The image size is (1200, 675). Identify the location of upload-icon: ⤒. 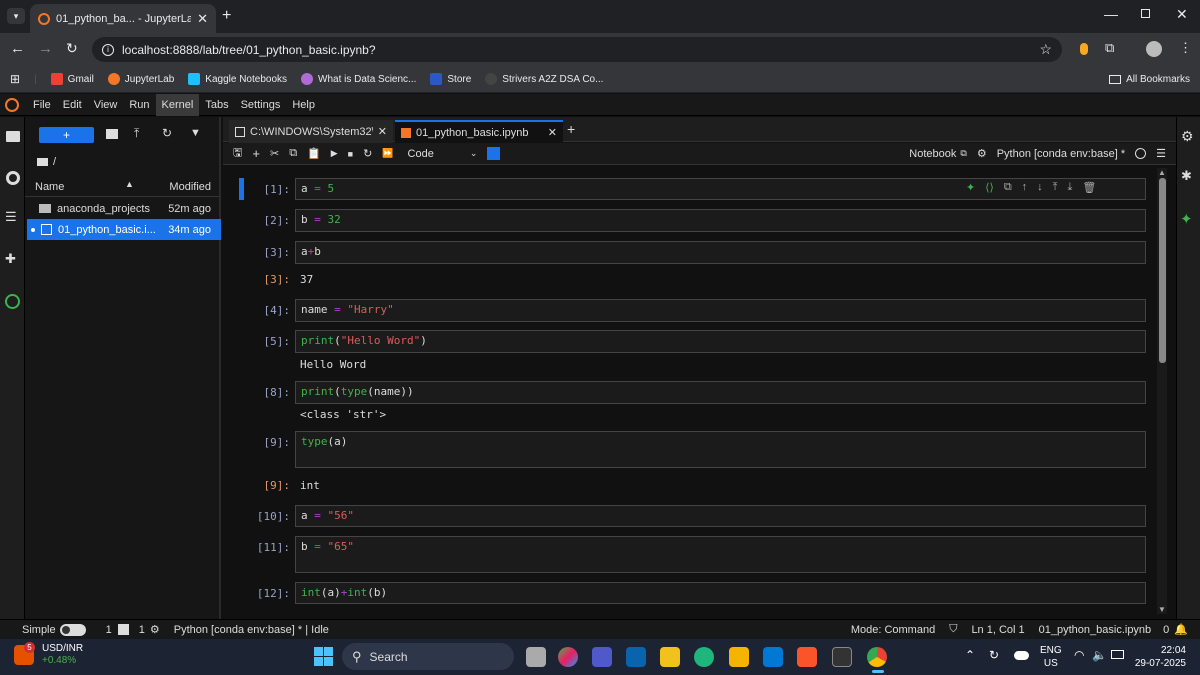
(136, 133).